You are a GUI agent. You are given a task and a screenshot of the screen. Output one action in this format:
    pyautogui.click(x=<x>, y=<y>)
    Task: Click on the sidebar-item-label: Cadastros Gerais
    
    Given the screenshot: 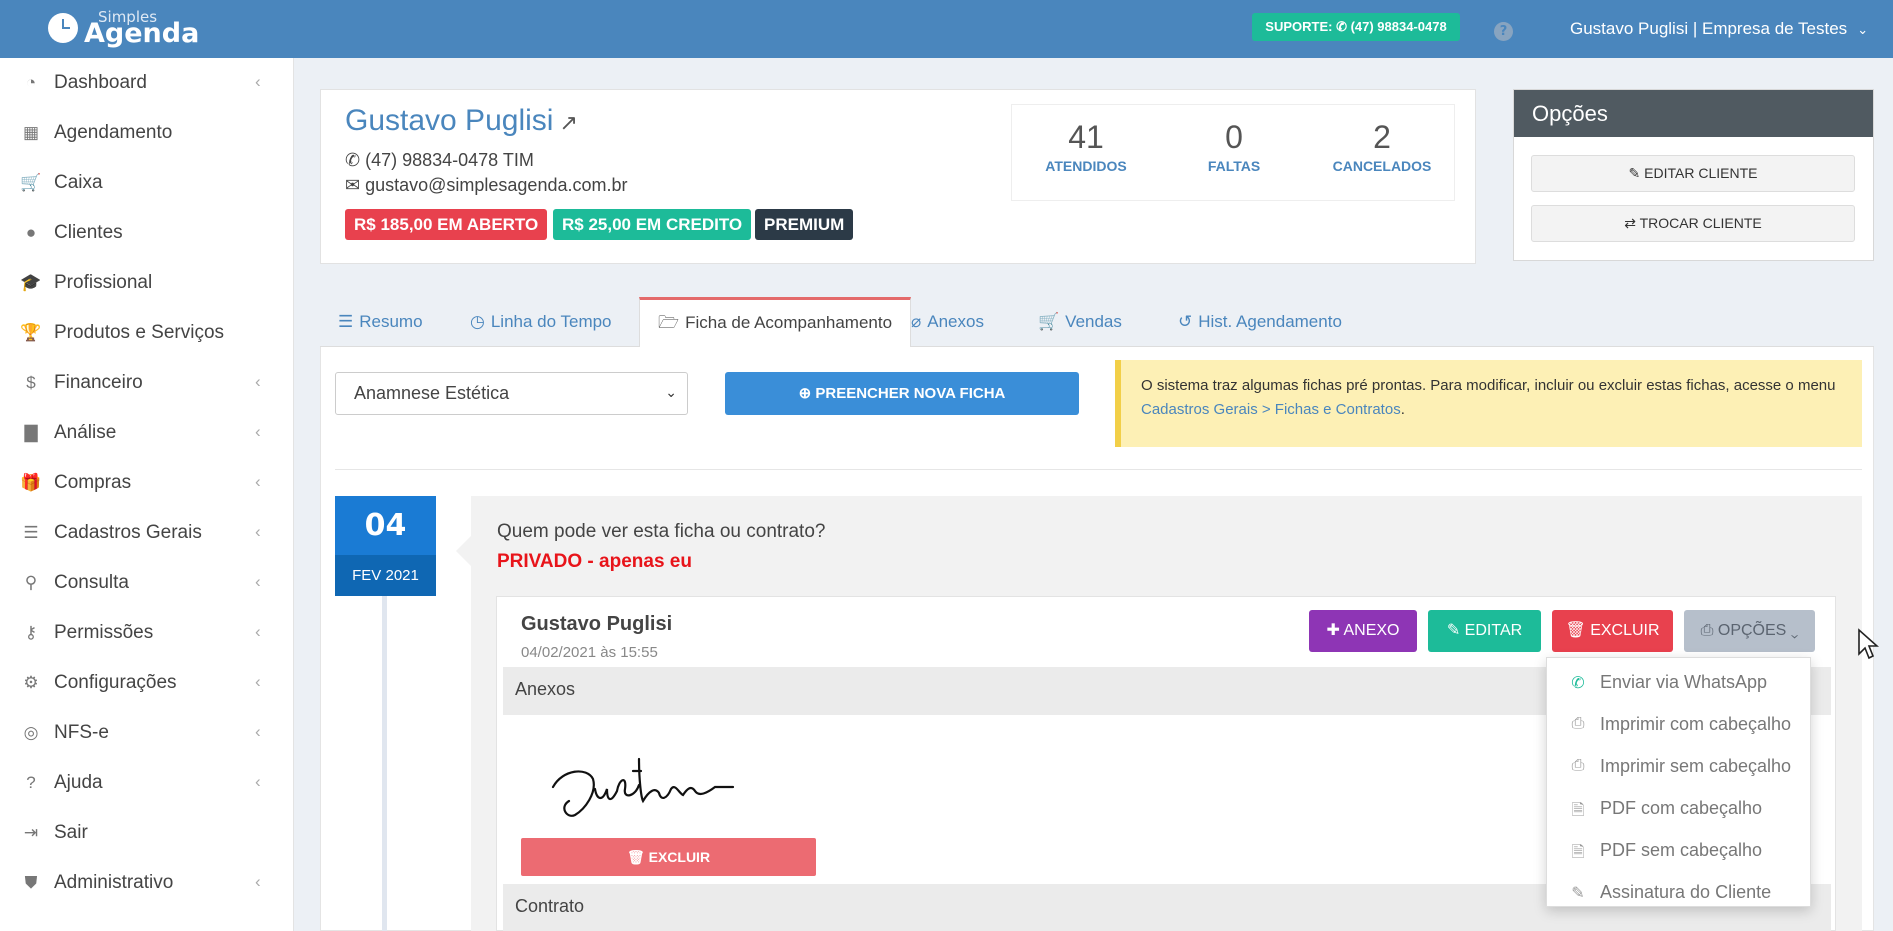 What is the action you would take?
    pyautogui.click(x=128, y=532)
    